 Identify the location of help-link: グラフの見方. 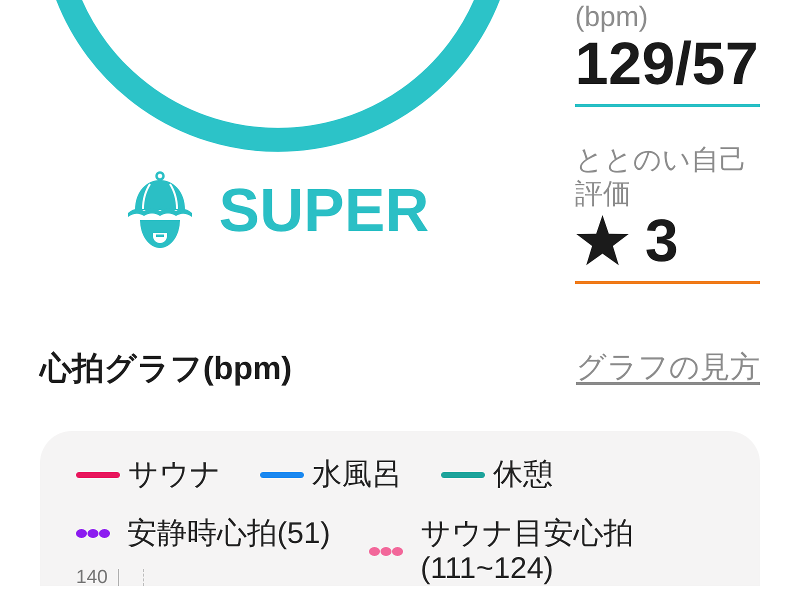
(668, 368).